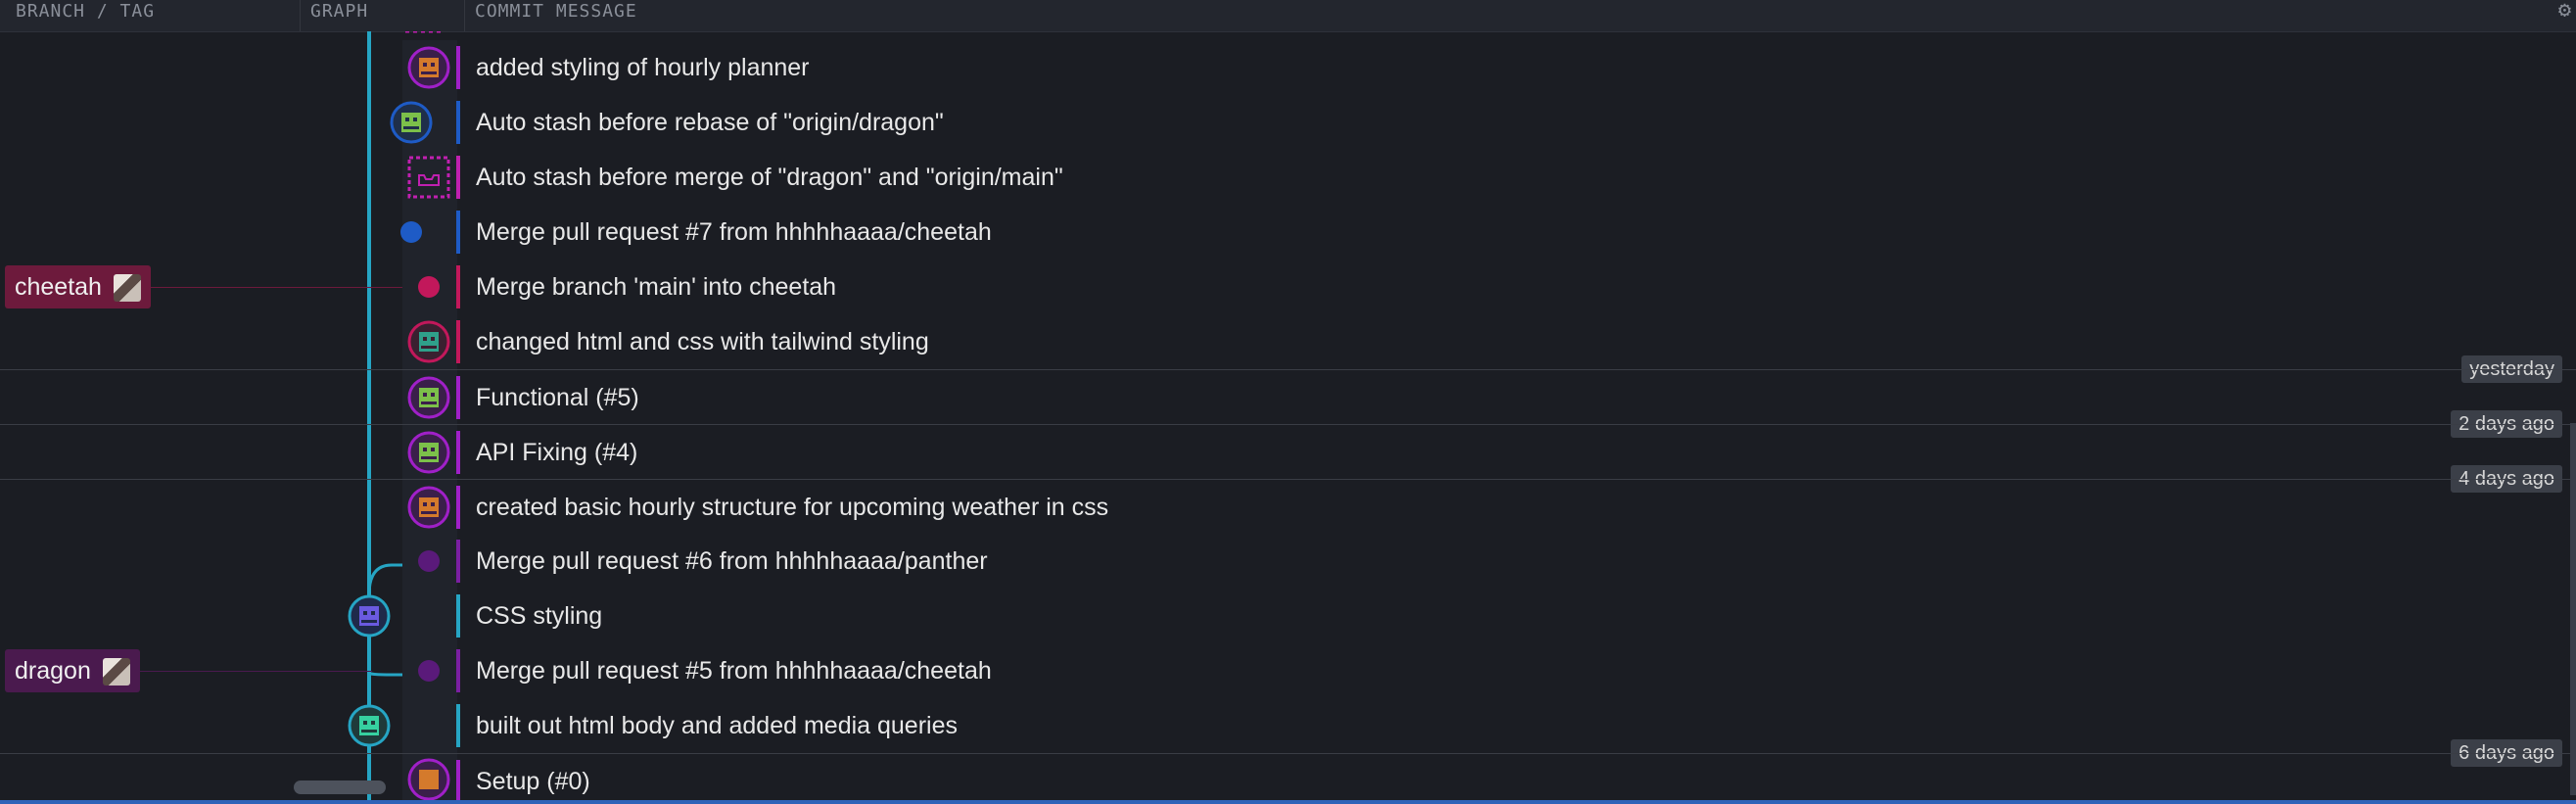  I want to click on commit-message: added styling of hourly planner, so click(643, 67).